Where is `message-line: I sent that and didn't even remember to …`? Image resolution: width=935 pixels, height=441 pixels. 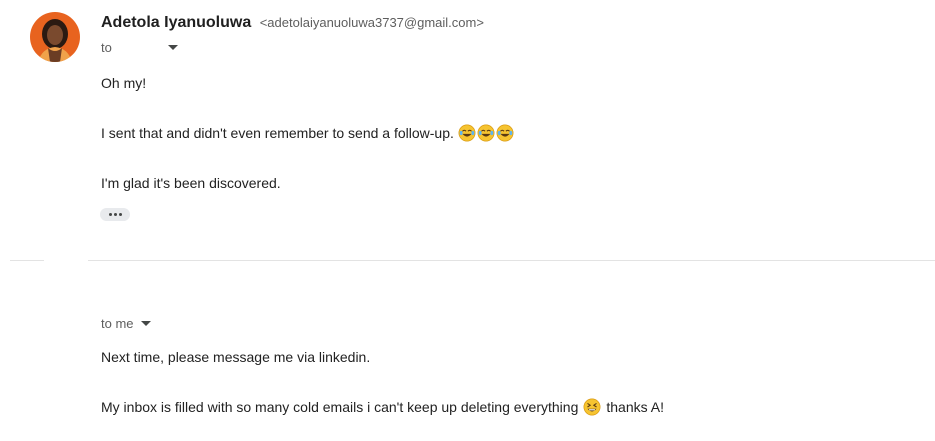
message-line: I sent that and didn't even remember to … is located at coordinates (307, 133).